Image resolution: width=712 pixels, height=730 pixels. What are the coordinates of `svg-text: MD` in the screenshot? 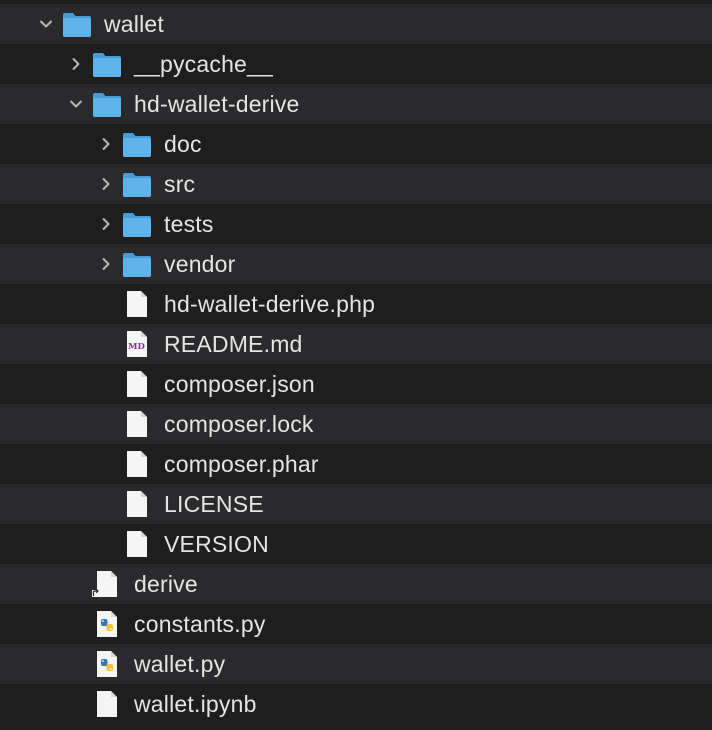 It's located at (136, 347).